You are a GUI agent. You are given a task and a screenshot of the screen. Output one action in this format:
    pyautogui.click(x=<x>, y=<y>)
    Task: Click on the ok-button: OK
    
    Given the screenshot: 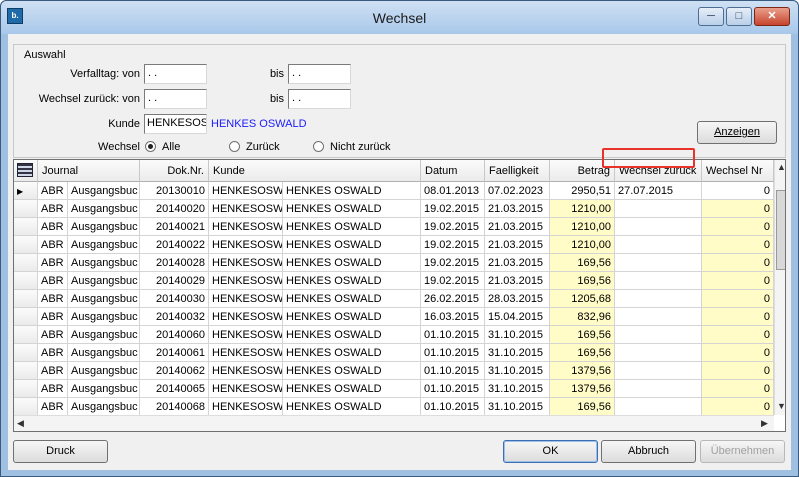 What is the action you would take?
    pyautogui.click(x=550, y=451)
    